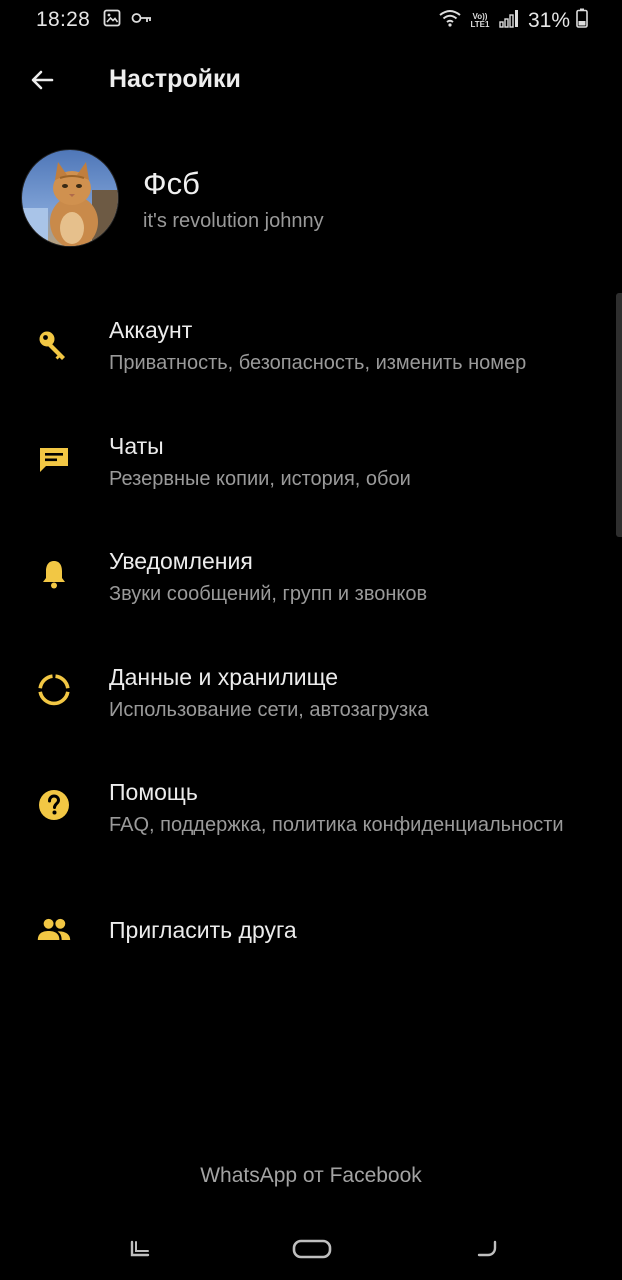 The width and height of the screenshot is (622, 1280). I want to click on settings-item-title: Пригласить друга, so click(203, 930).